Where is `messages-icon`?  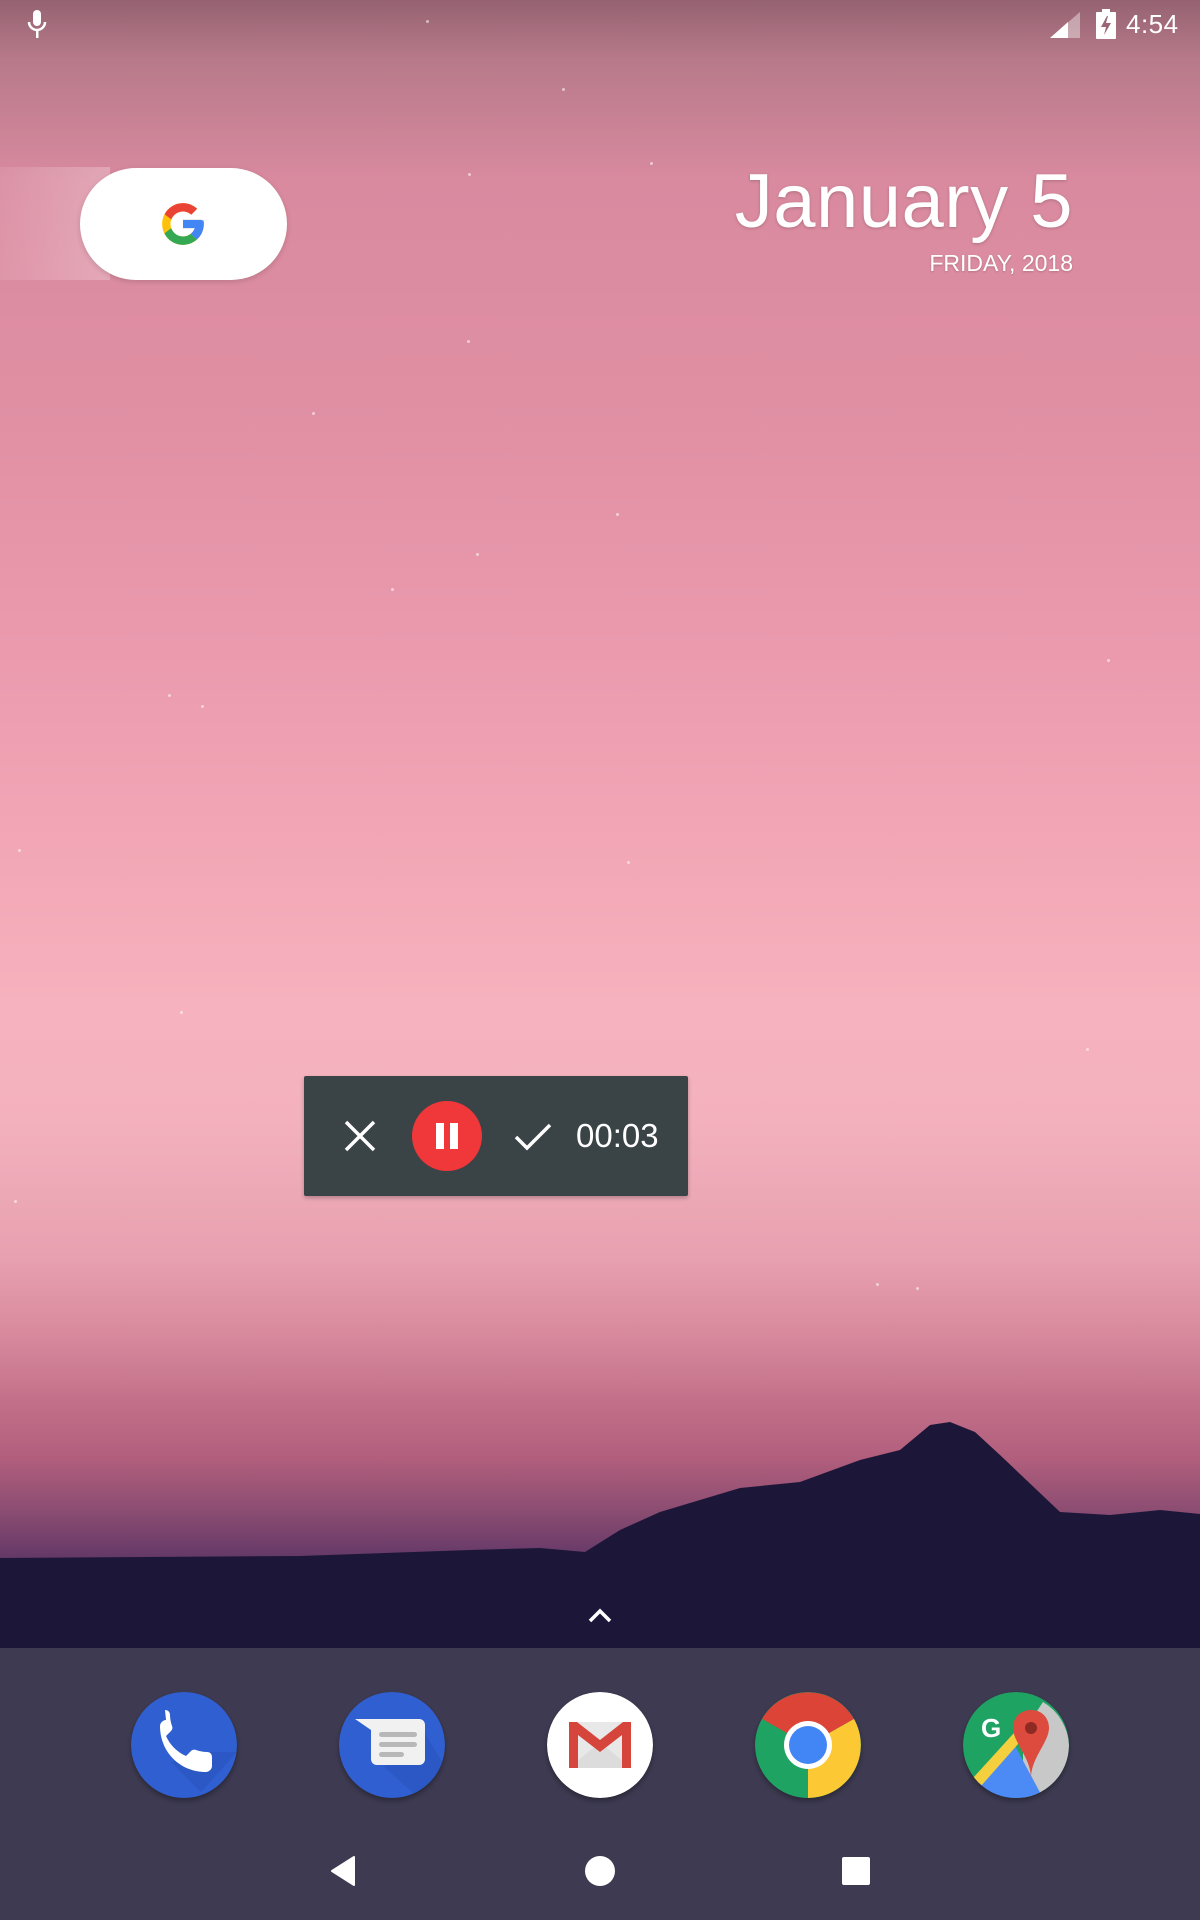
messages-icon is located at coordinates (392, 1745).